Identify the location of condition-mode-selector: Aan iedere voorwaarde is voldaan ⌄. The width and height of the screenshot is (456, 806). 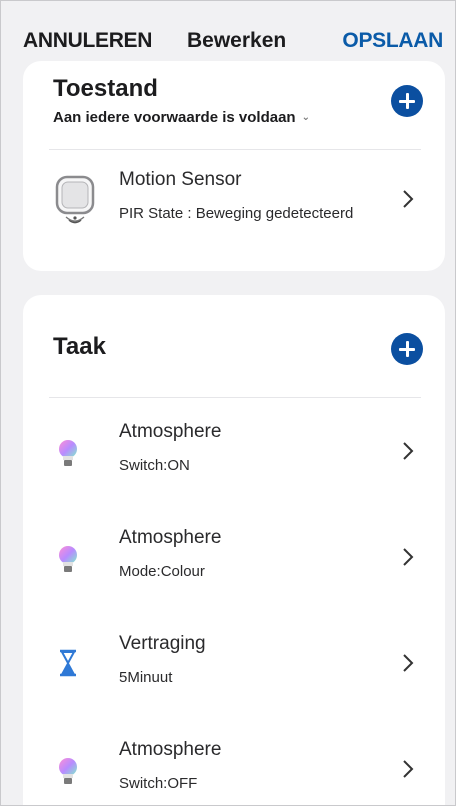
(181, 117).